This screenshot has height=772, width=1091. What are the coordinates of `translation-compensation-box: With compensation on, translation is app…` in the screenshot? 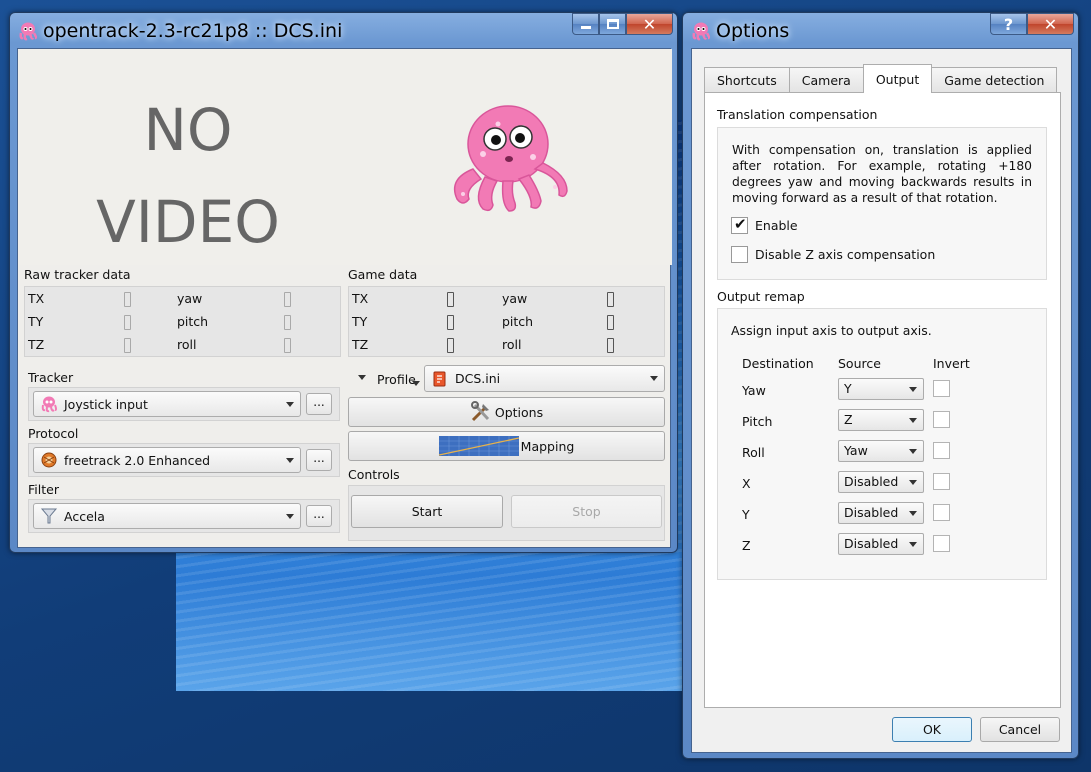 It's located at (882, 203).